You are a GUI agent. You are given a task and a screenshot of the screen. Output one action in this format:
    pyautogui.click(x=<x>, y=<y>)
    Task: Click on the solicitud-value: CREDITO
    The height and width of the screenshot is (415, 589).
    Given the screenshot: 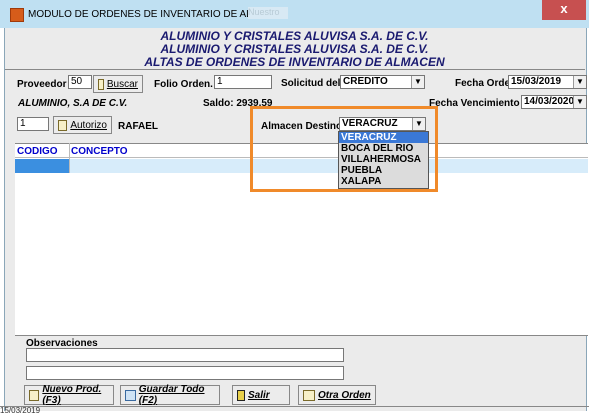 What is the action you would take?
    pyautogui.click(x=365, y=81)
    